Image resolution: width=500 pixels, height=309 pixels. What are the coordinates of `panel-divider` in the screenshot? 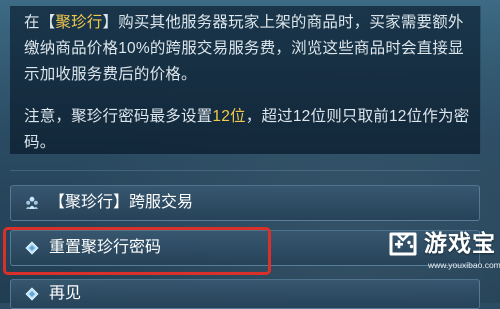 It's located at (245, 170).